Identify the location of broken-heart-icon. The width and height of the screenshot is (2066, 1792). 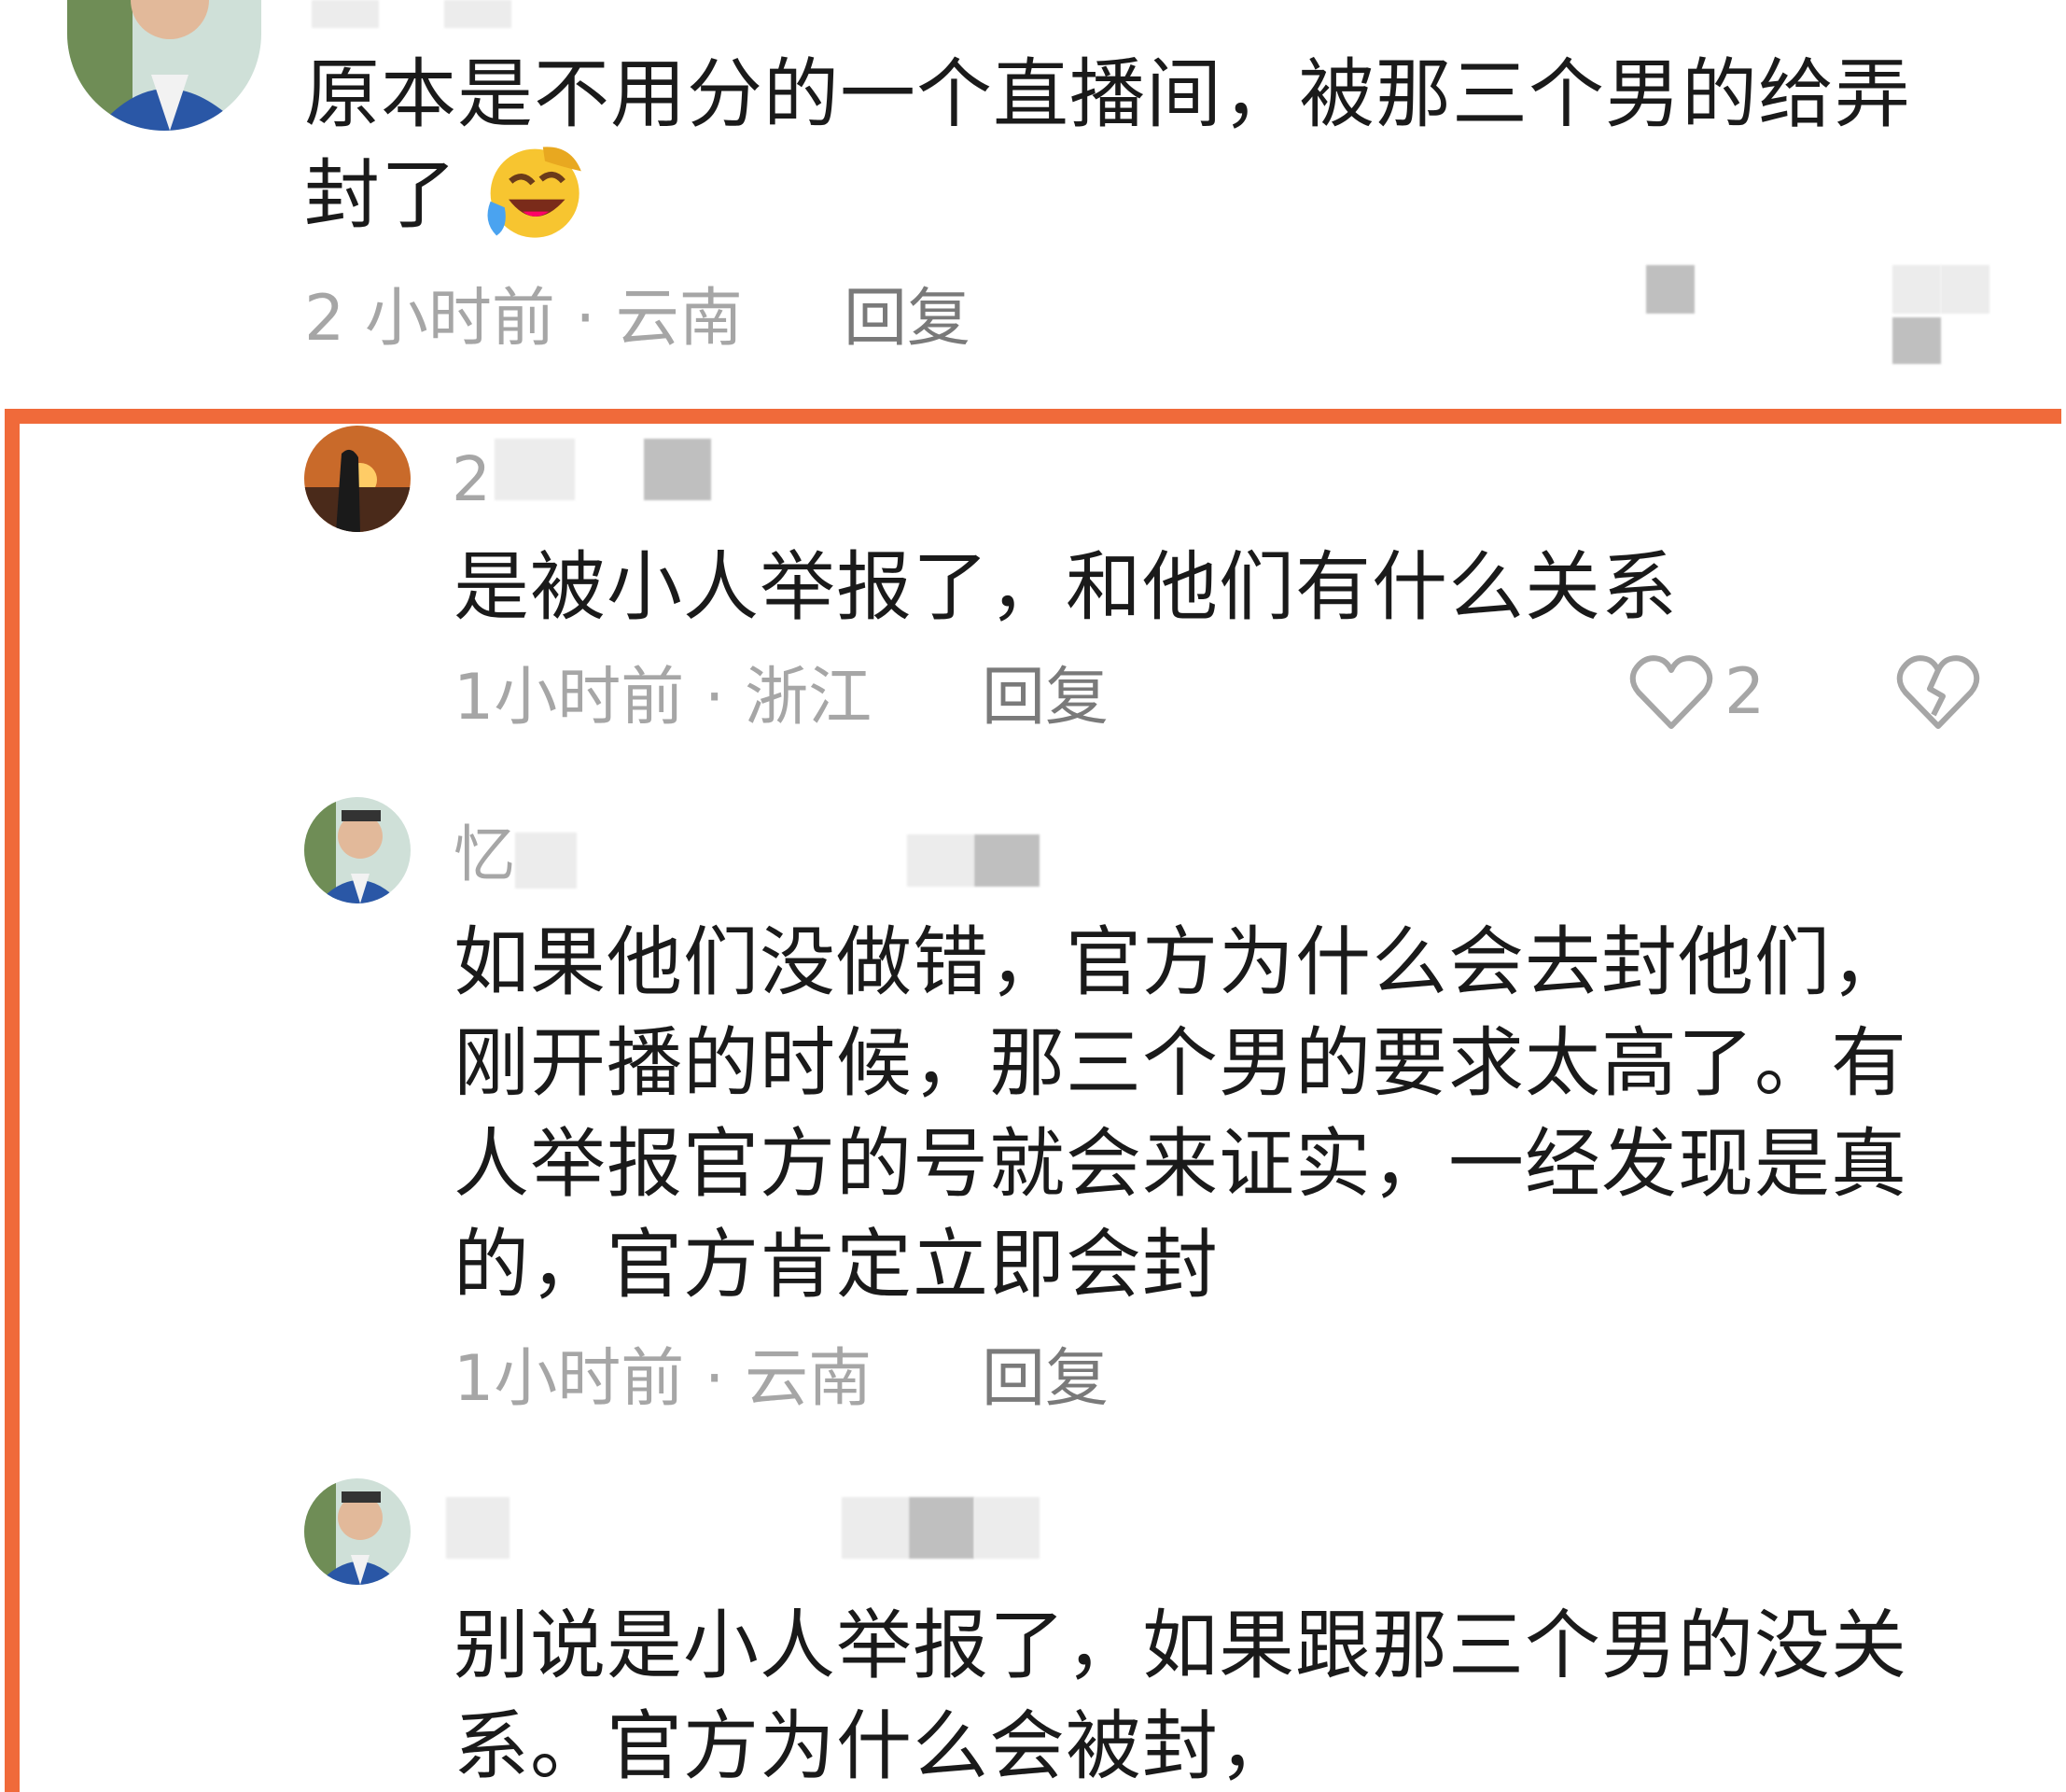
(1938, 692).